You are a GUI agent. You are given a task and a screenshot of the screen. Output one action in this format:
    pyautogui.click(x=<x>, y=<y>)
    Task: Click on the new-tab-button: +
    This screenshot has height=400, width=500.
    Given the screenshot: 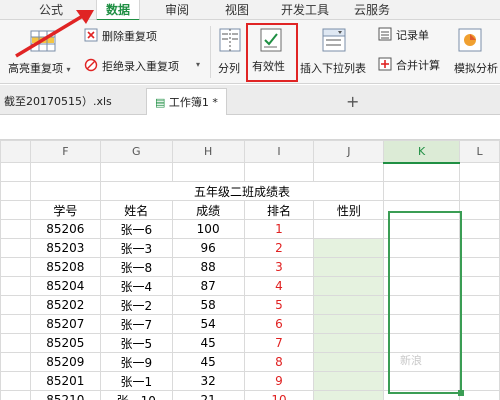 What is the action you would take?
    pyautogui.click(x=352, y=101)
    